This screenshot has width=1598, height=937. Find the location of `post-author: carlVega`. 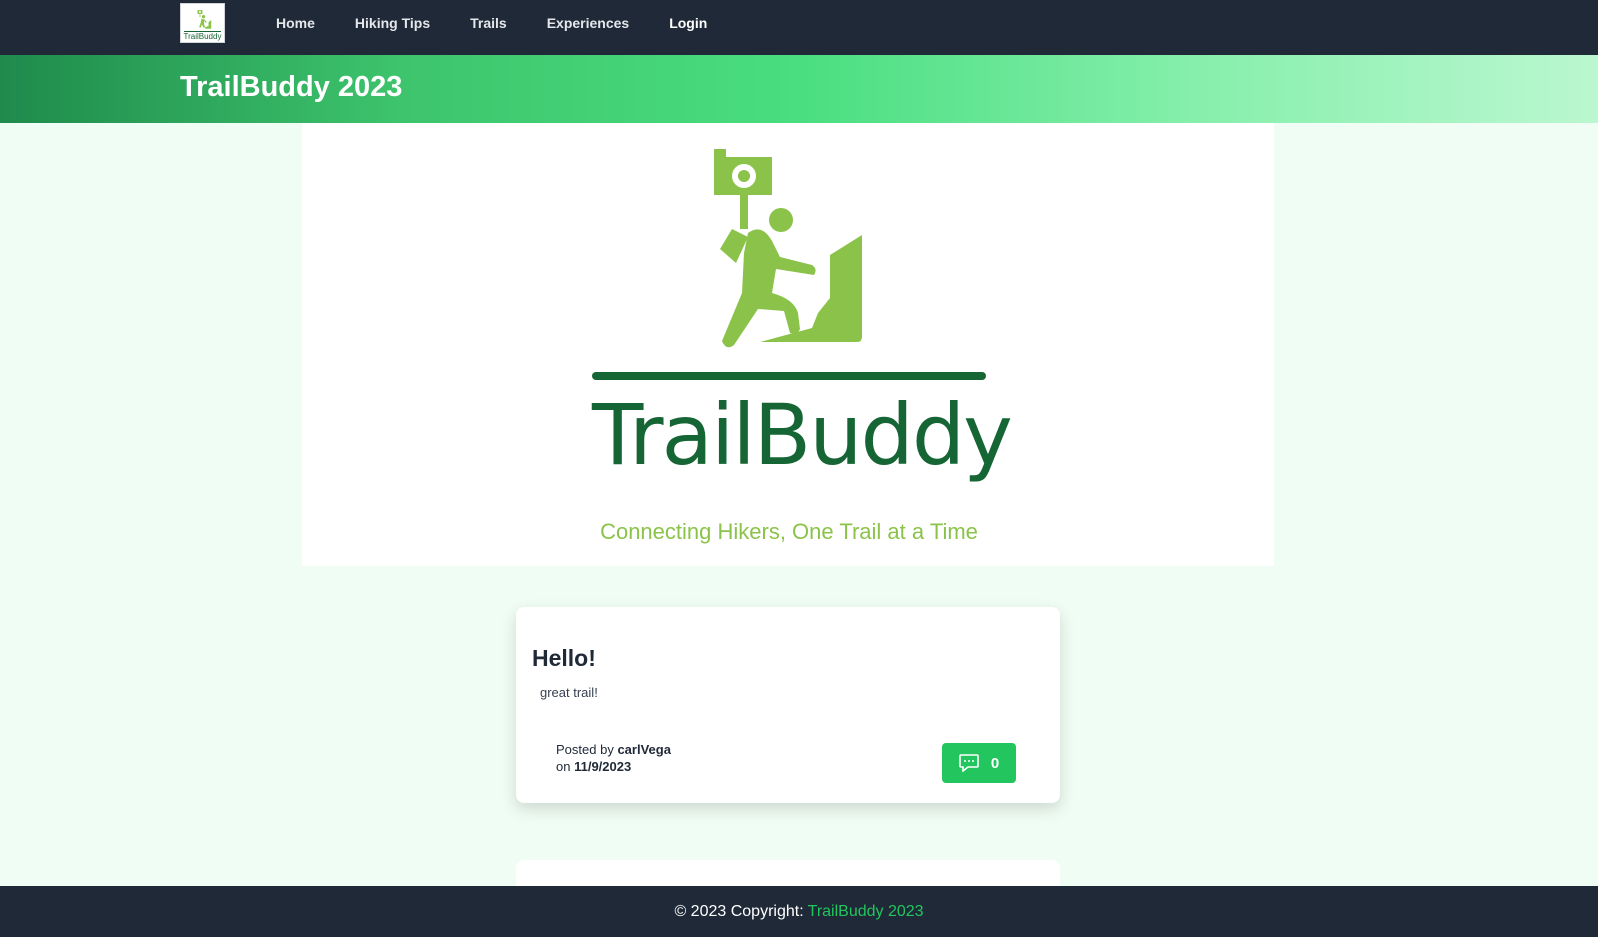

post-author: carlVega is located at coordinates (644, 749).